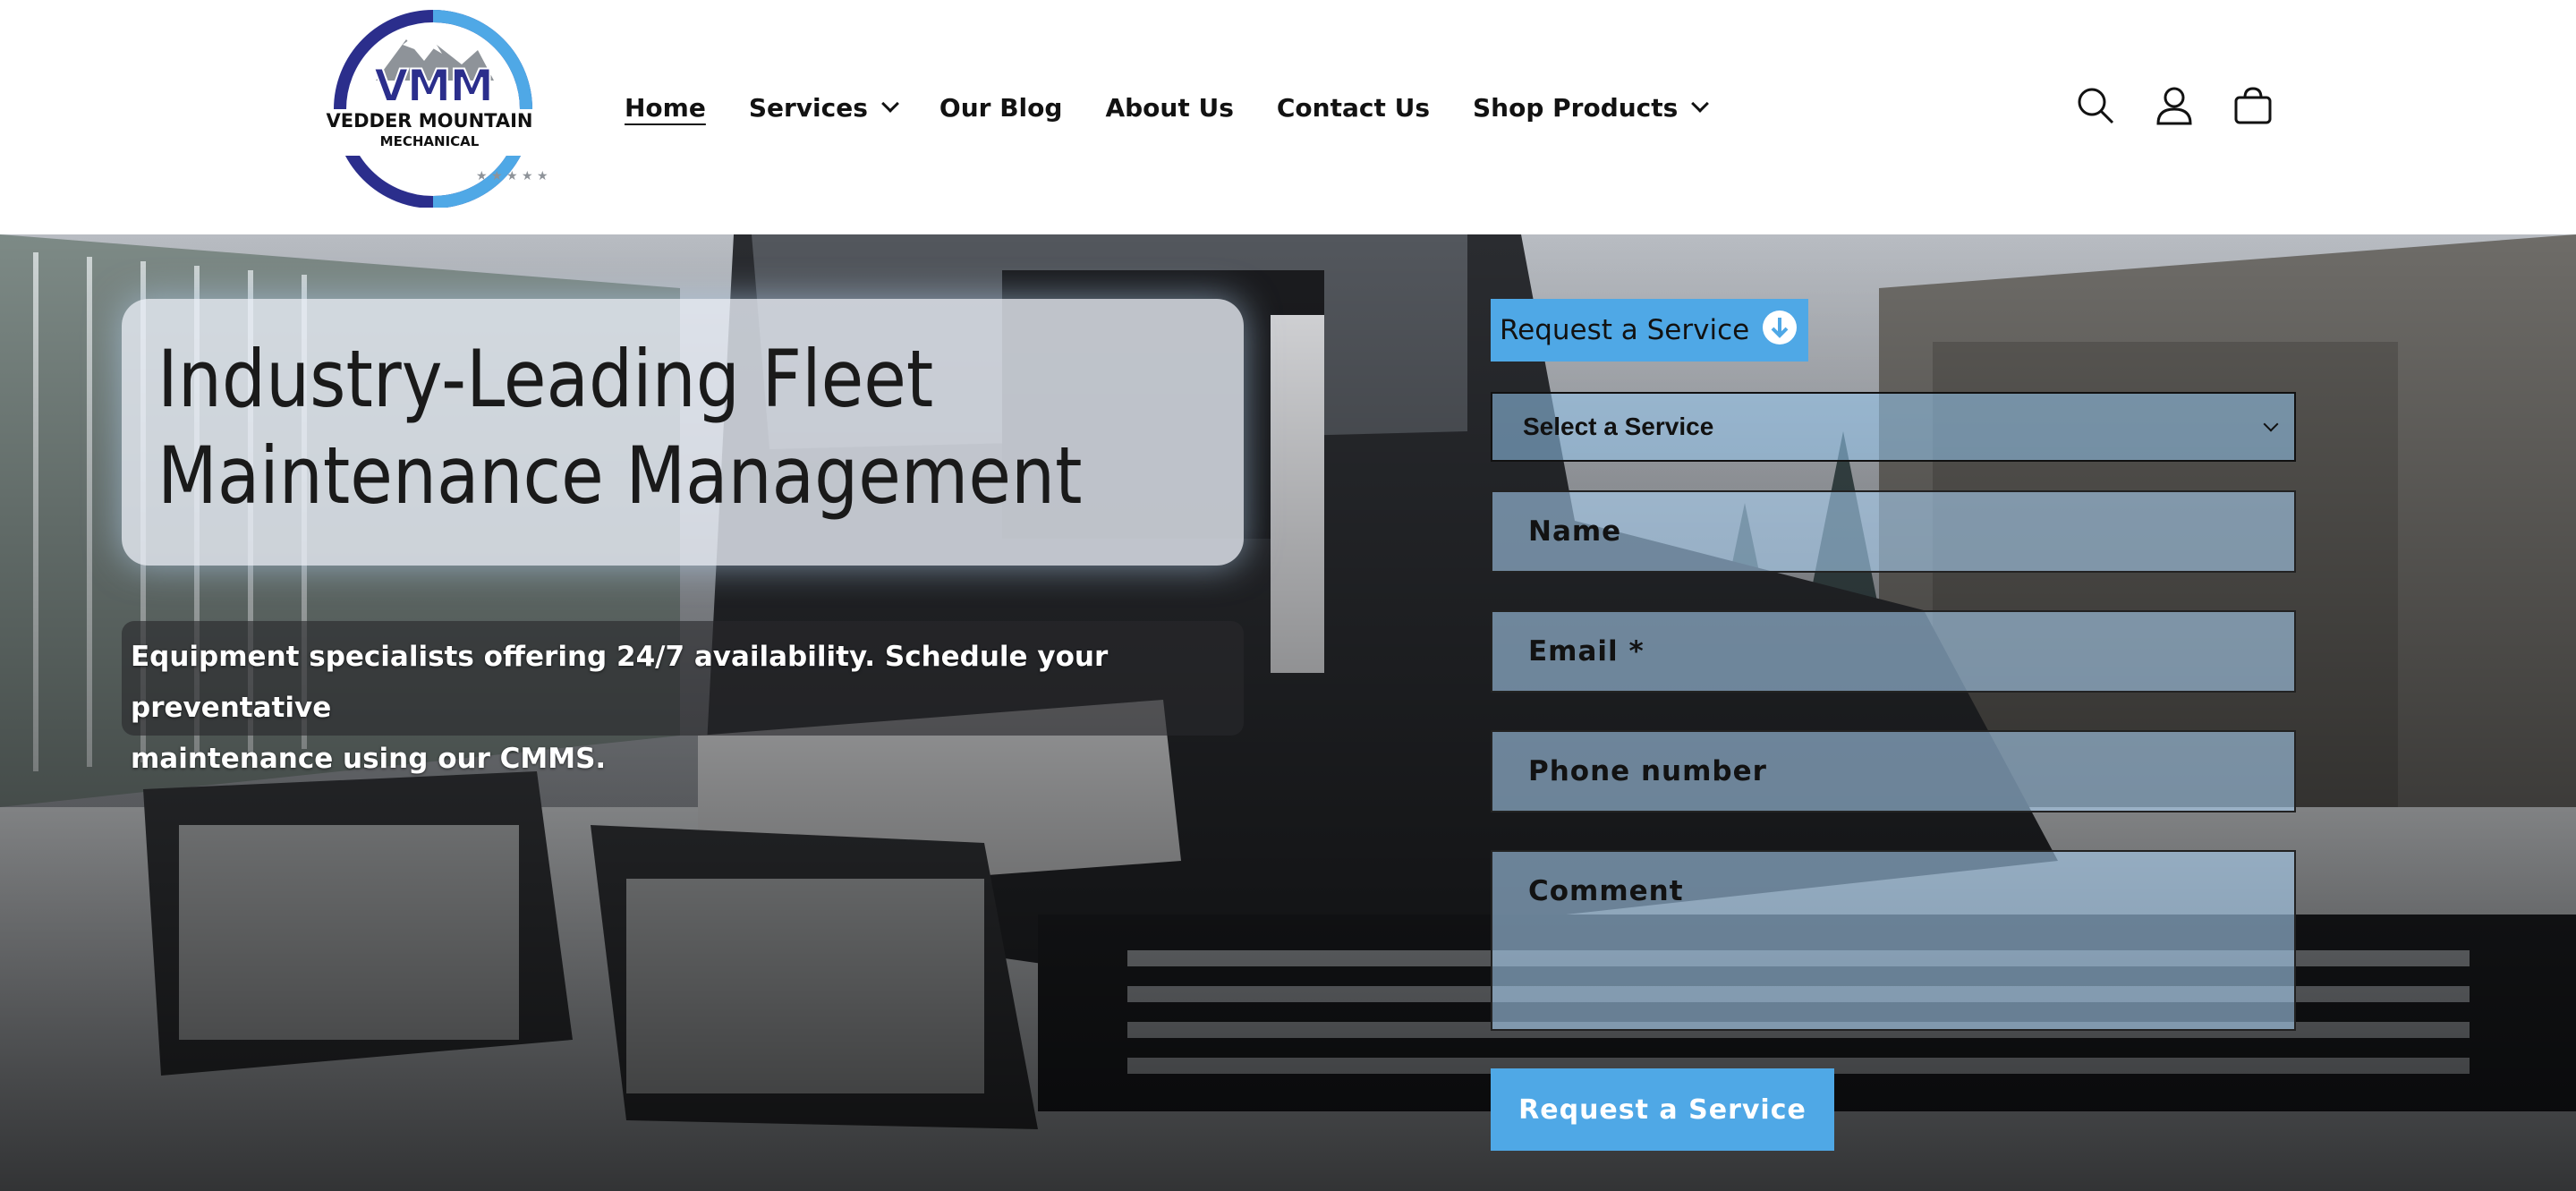  What do you see at coordinates (1618, 426) in the screenshot?
I see `service-select-value: Select a Service` at bounding box center [1618, 426].